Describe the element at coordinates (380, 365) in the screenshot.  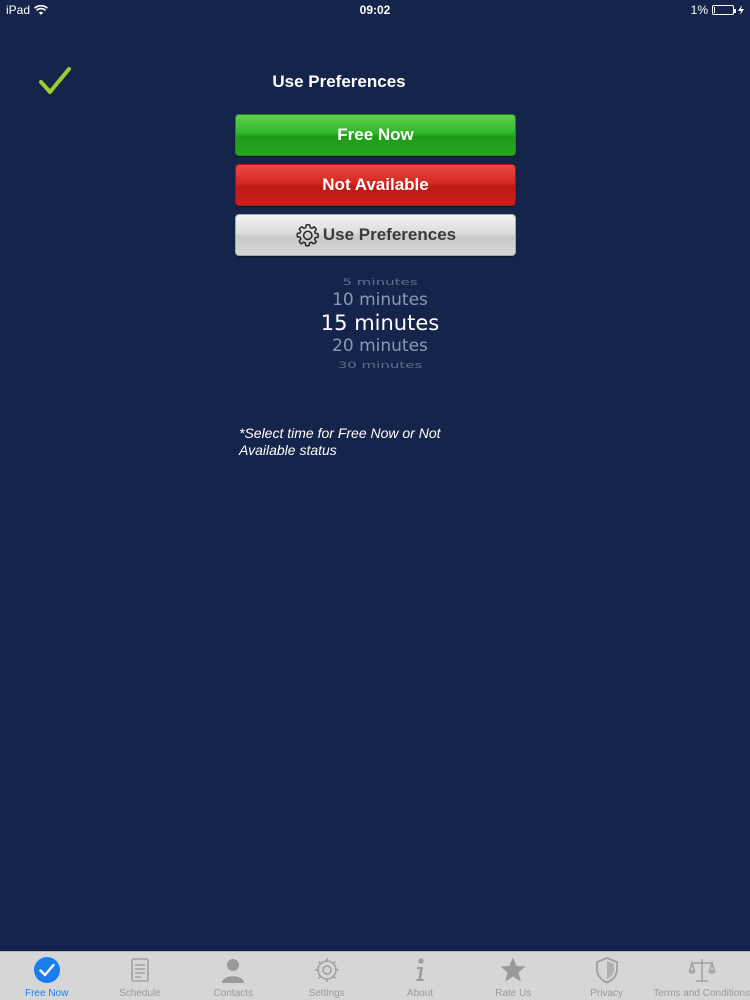
I see `picker-item: 30 minutes` at that location.